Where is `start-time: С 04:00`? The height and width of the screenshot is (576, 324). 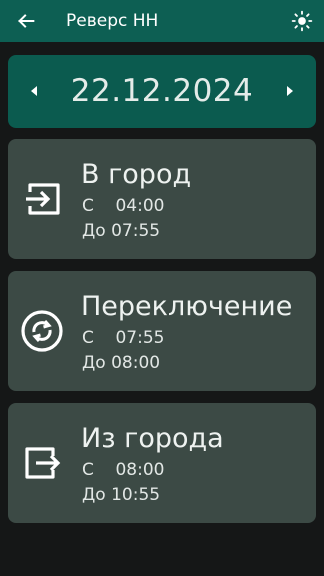
start-time: С 04:00 is located at coordinates (123, 206).